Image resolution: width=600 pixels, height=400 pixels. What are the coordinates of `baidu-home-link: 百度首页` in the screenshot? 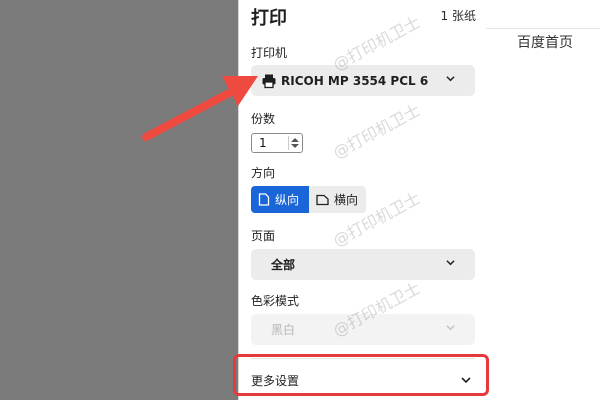 It's located at (545, 42).